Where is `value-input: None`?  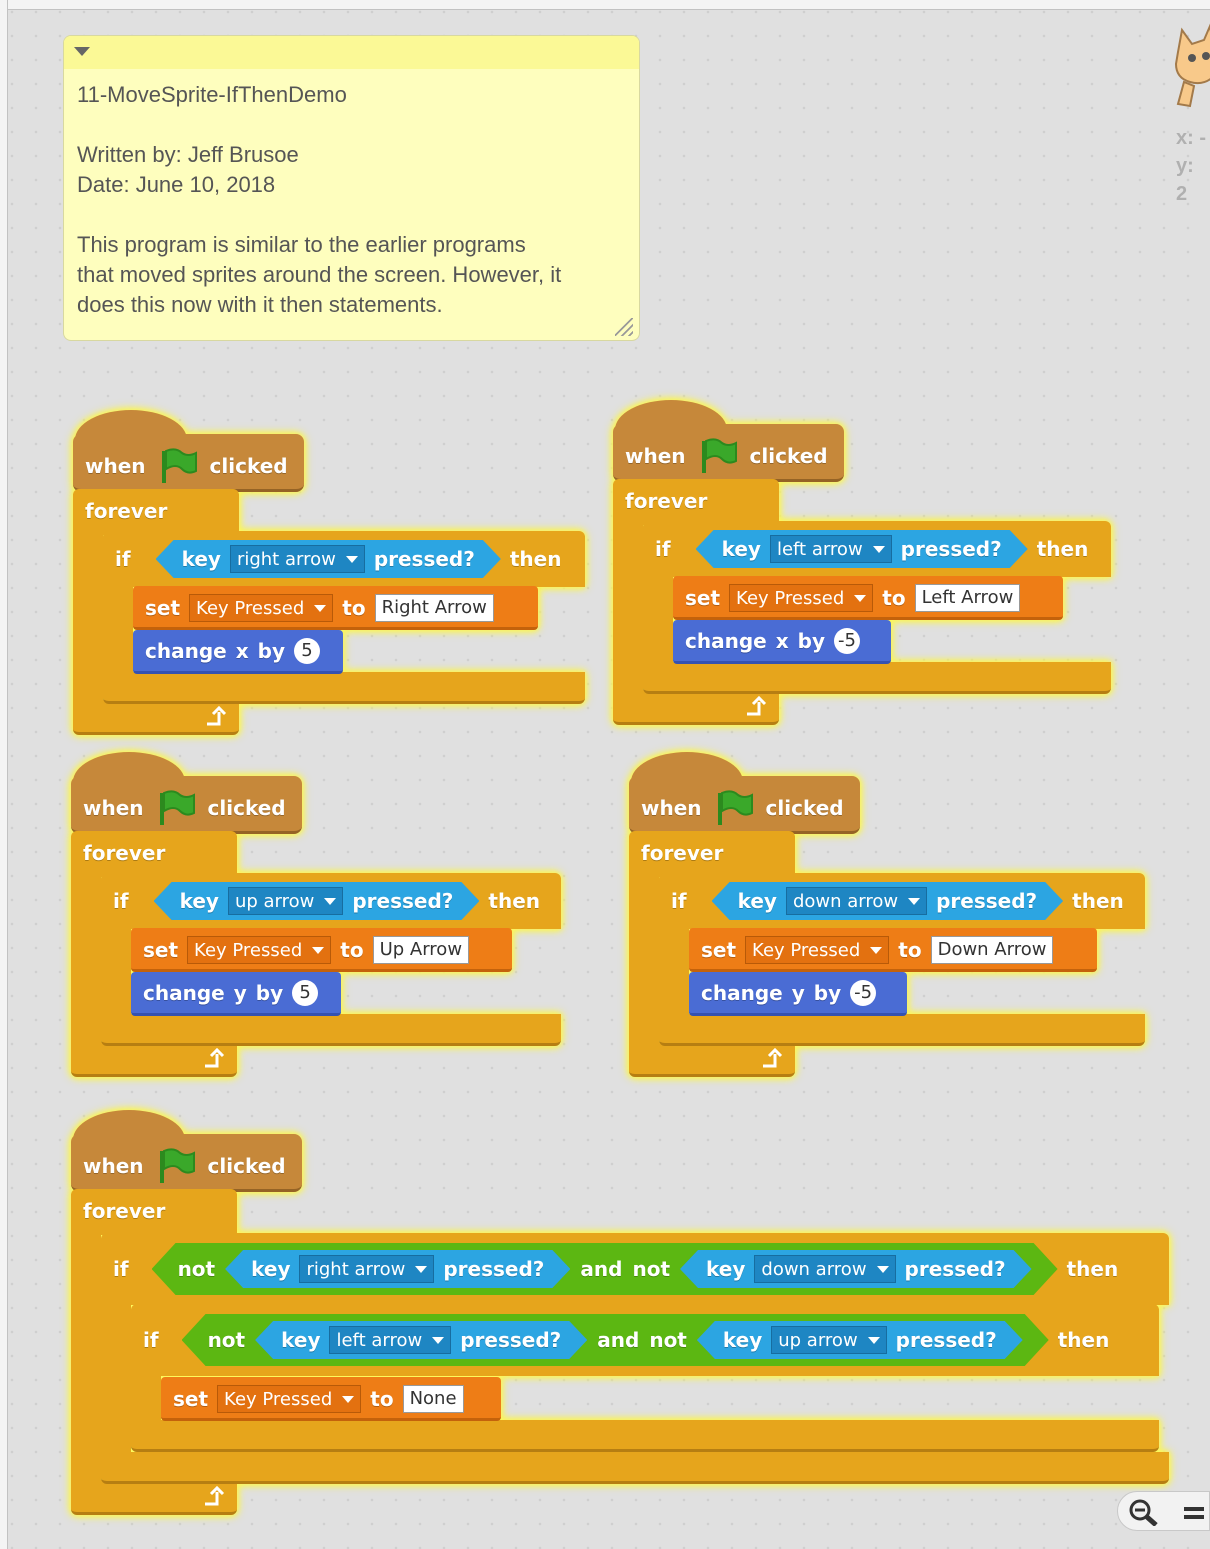 value-input: None is located at coordinates (433, 1399).